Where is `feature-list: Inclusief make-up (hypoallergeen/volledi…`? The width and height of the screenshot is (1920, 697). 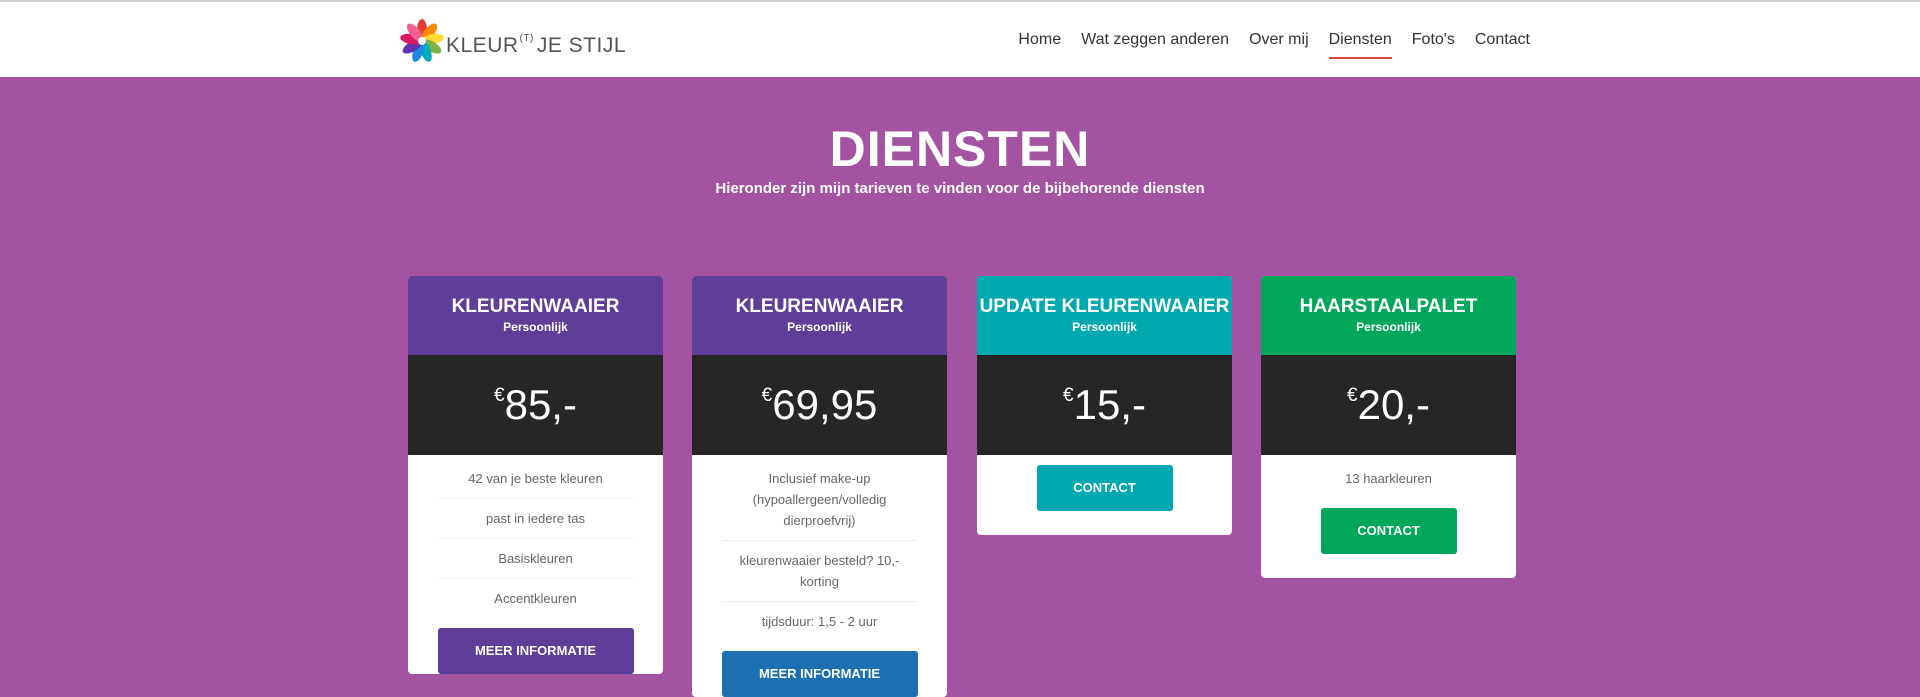 feature-list: Inclusief make-up (hypoallergeen/volledi… is located at coordinates (819, 548).